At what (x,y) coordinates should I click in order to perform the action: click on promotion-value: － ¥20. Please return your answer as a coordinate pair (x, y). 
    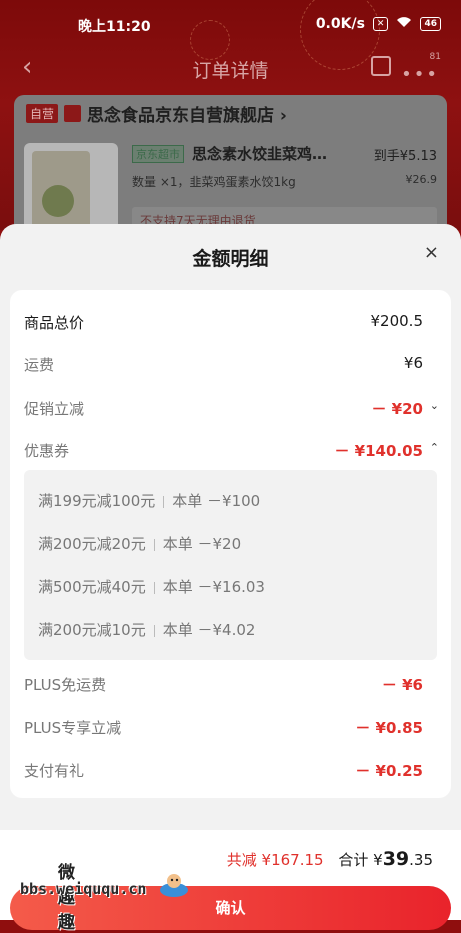
    Looking at the image, I should click on (397, 409).